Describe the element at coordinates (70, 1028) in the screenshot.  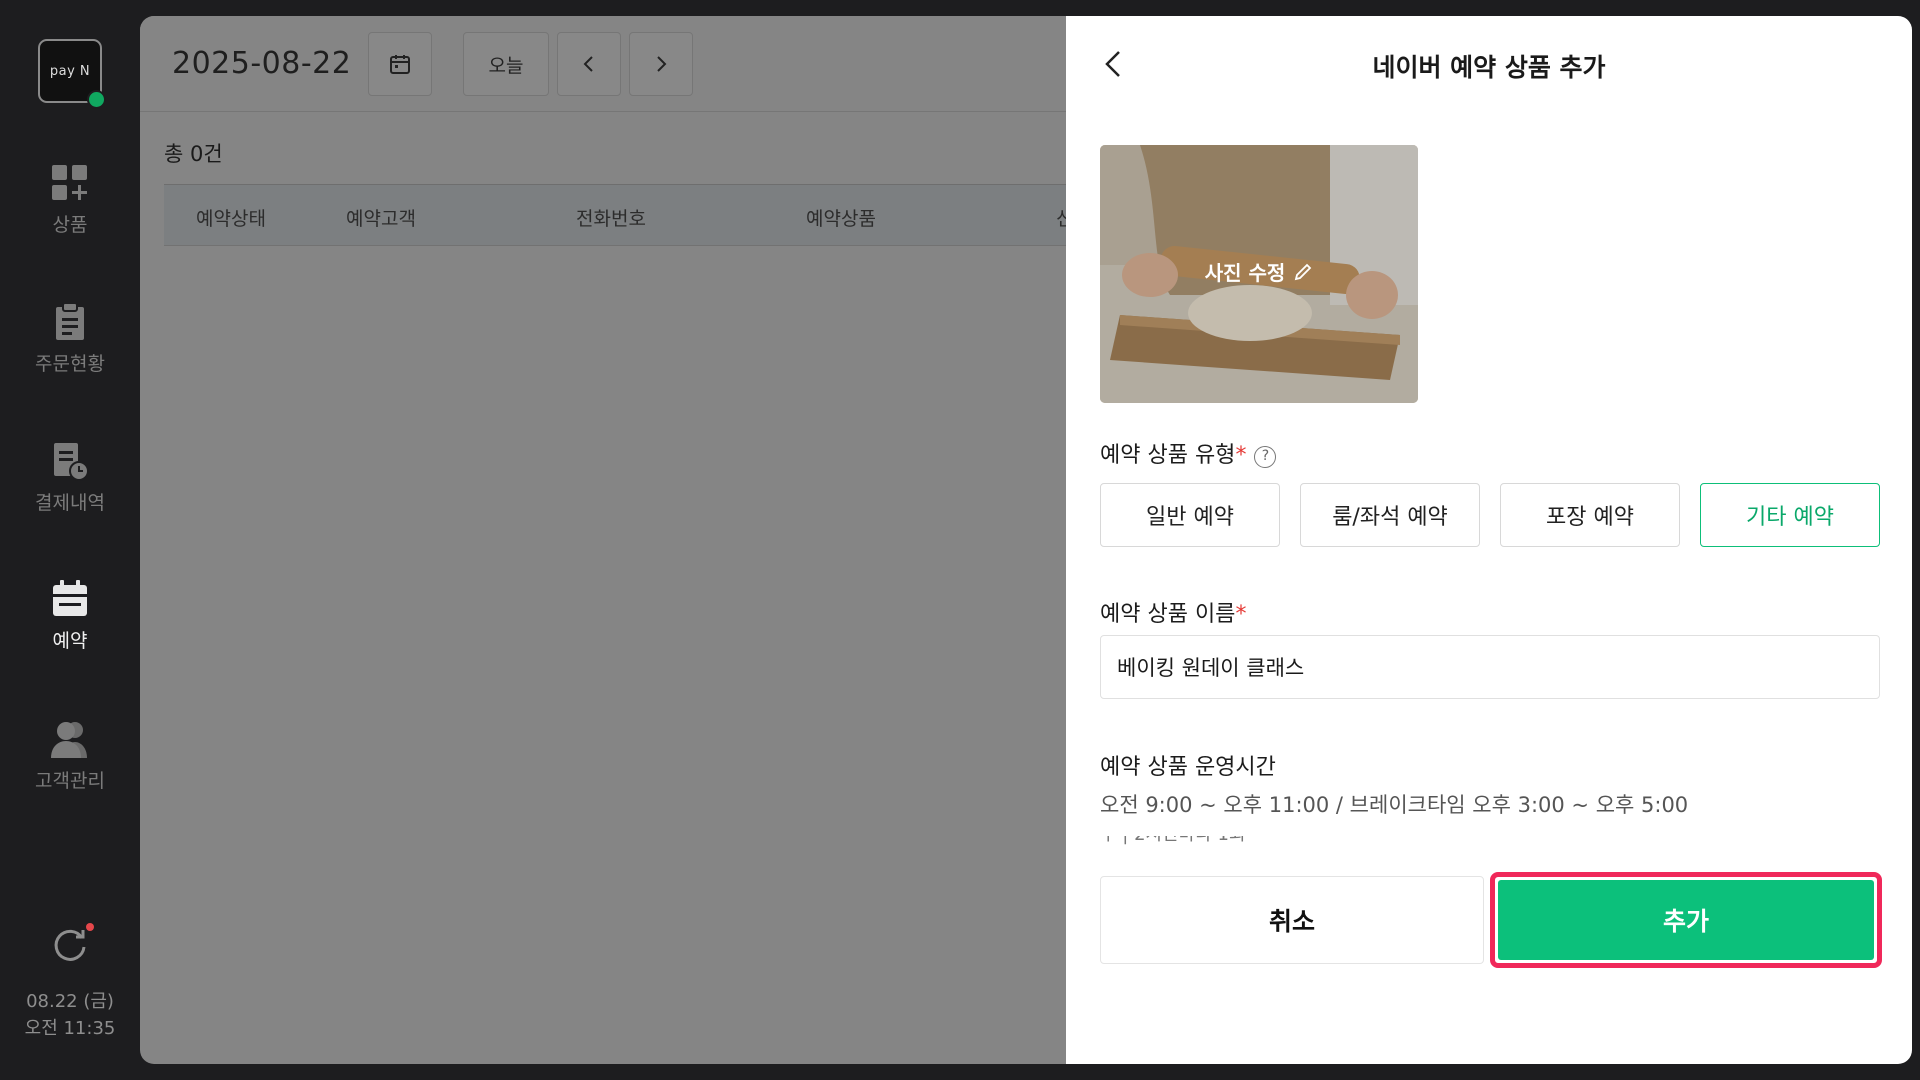
I see `current-time: 오전 11:35` at that location.